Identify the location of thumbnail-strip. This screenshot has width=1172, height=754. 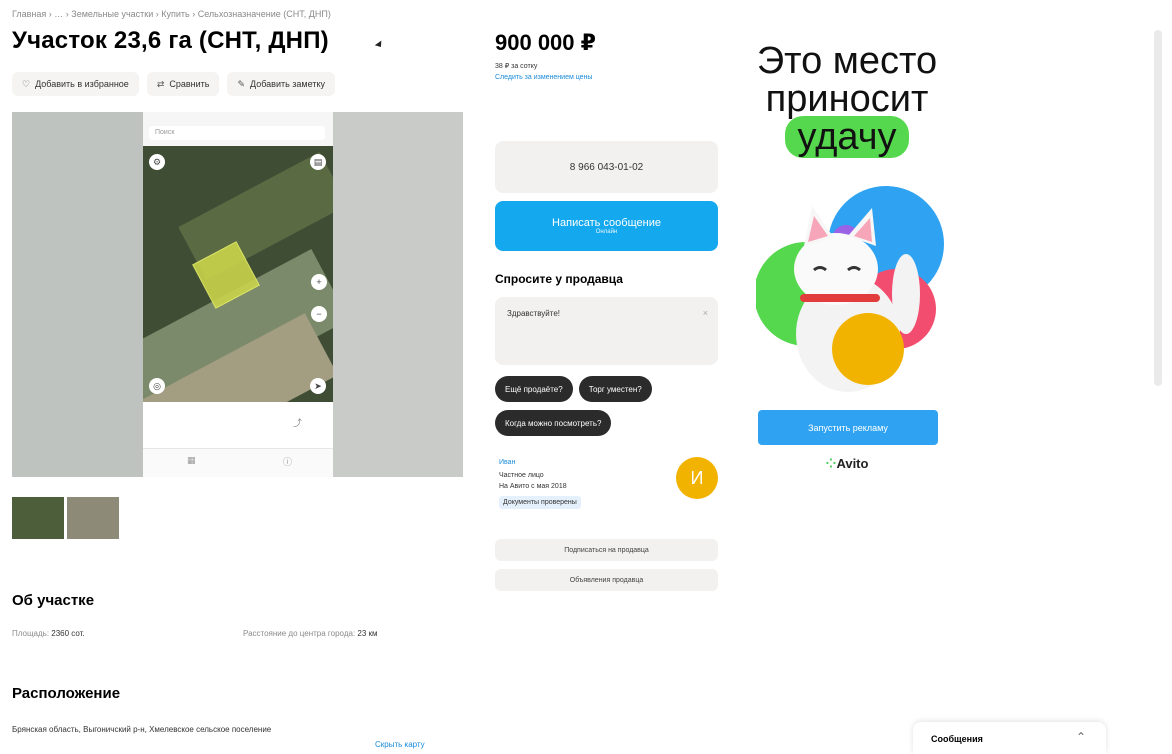
(65, 518).